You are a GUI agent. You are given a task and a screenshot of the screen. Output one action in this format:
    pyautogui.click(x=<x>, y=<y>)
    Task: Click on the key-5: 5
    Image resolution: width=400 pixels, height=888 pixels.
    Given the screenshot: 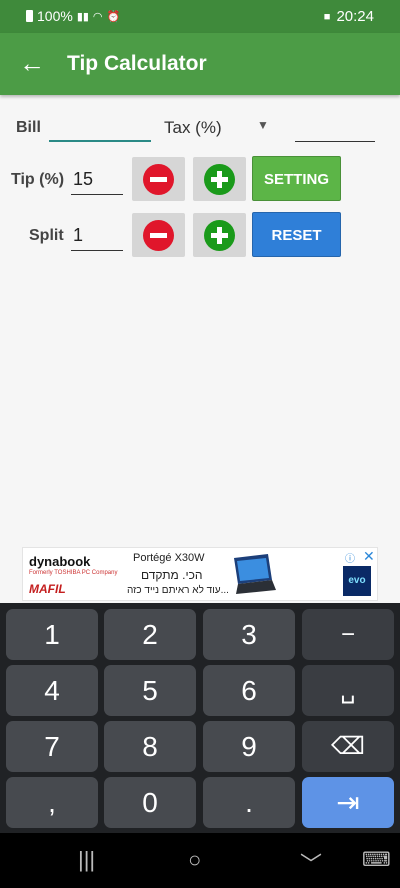 What is the action you would take?
    pyautogui.click(x=150, y=690)
    